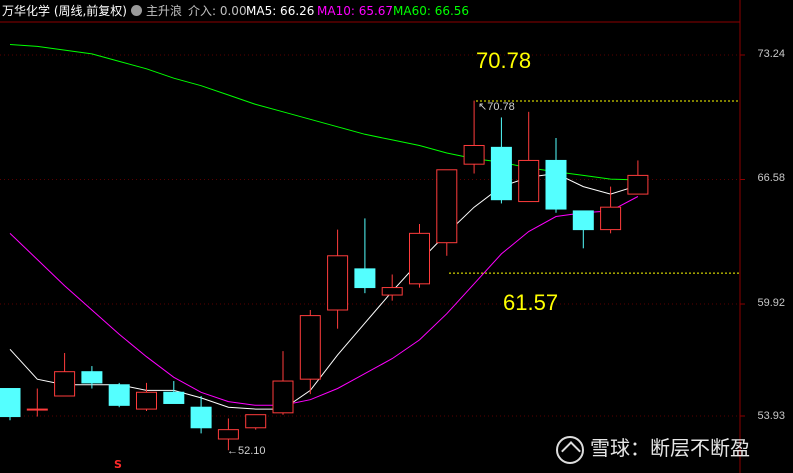 Image resolution: width=793 pixels, height=473 pixels. I want to click on watermark: 雪球：断层不断盈, so click(653, 448).